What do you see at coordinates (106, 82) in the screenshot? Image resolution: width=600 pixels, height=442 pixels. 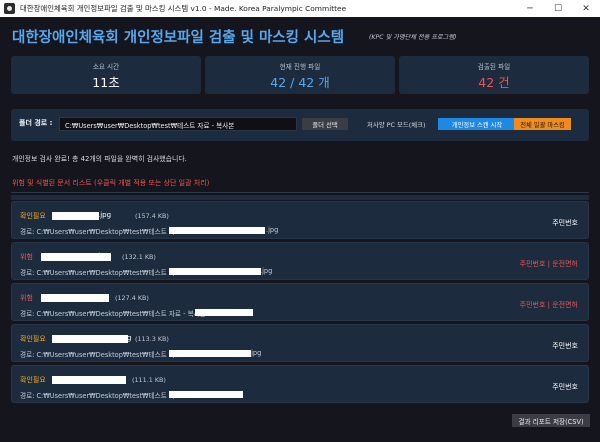 I see `elapsed-time-value: 11초` at bounding box center [106, 82].